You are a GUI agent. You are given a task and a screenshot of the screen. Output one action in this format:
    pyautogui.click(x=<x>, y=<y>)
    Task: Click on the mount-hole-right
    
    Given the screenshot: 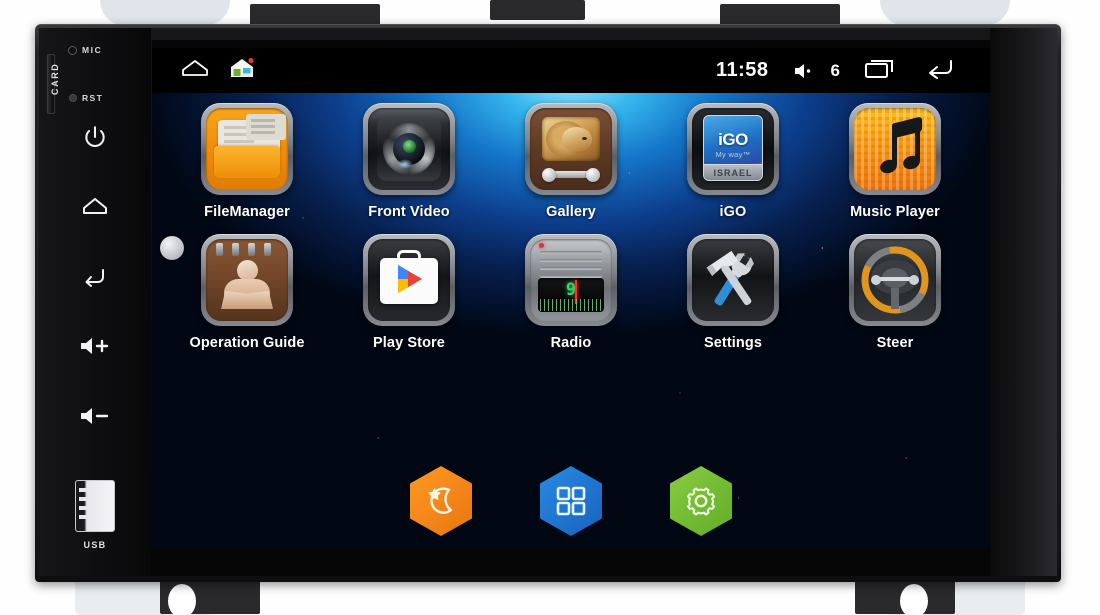 What is the action you would take?
    pyautogui.click(x=914, y=599)
    